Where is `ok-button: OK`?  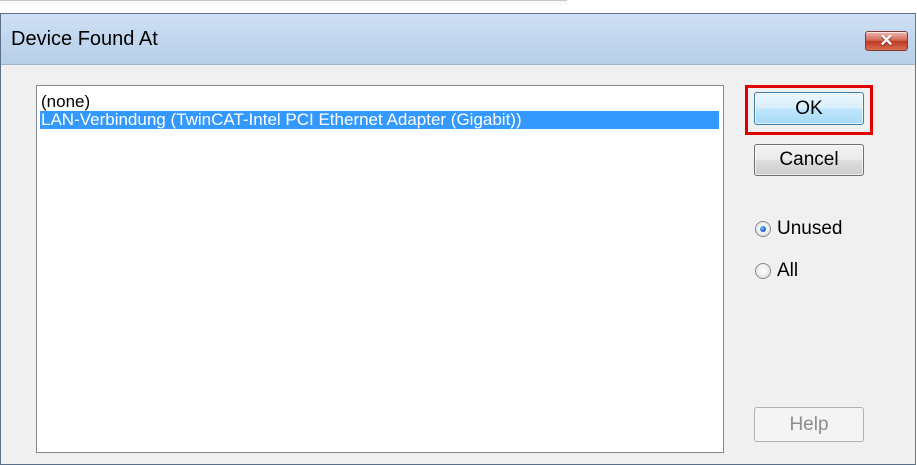 ok-button: OK is located at coordinates (809, 108).